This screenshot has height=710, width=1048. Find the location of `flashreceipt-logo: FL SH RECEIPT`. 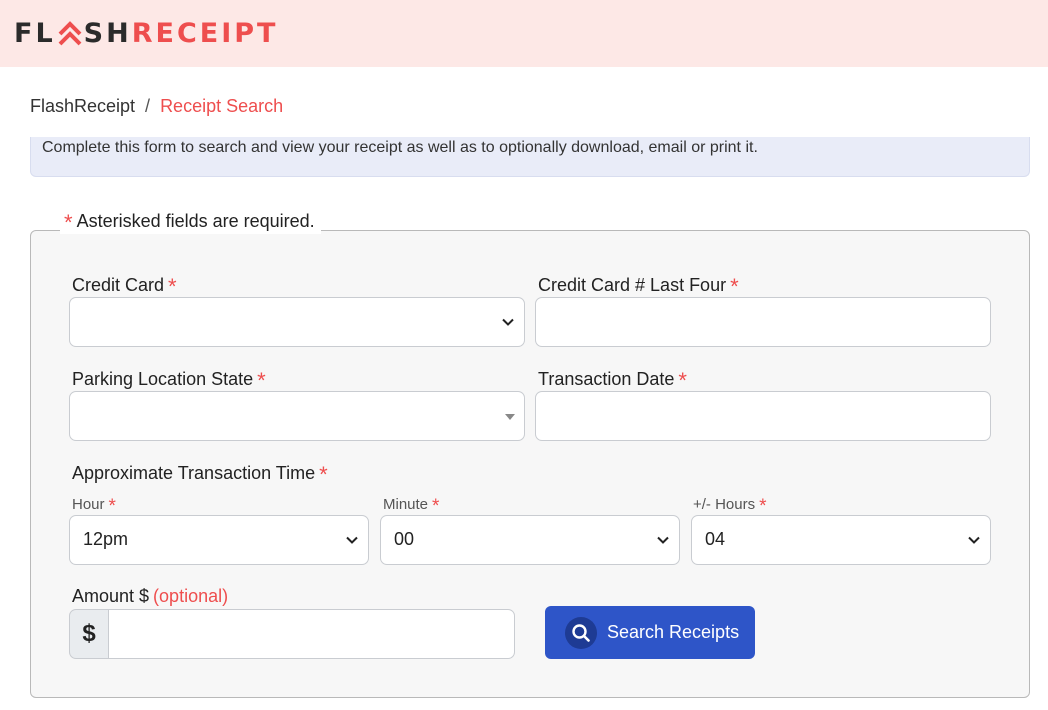

flashreceipt-logo: FL SH RECEIPT is located at coordinates (146, 33).